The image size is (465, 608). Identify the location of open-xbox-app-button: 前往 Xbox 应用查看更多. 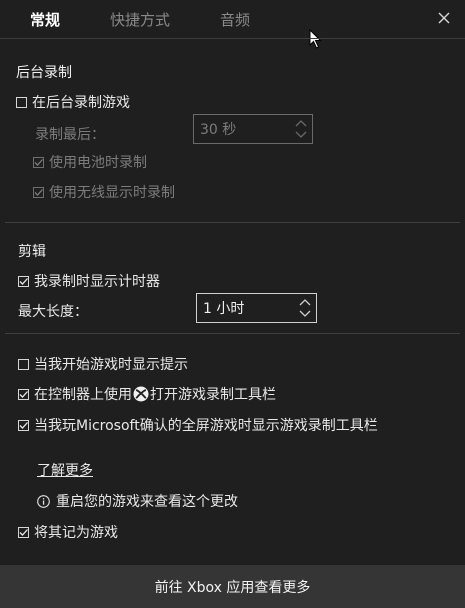
(232, 586).